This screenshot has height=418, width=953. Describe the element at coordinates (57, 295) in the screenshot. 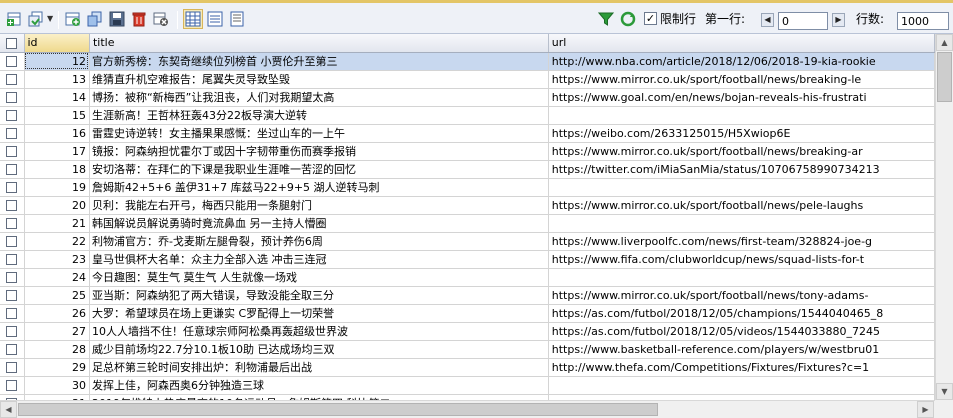

I see `cell-id: 25` at that location.